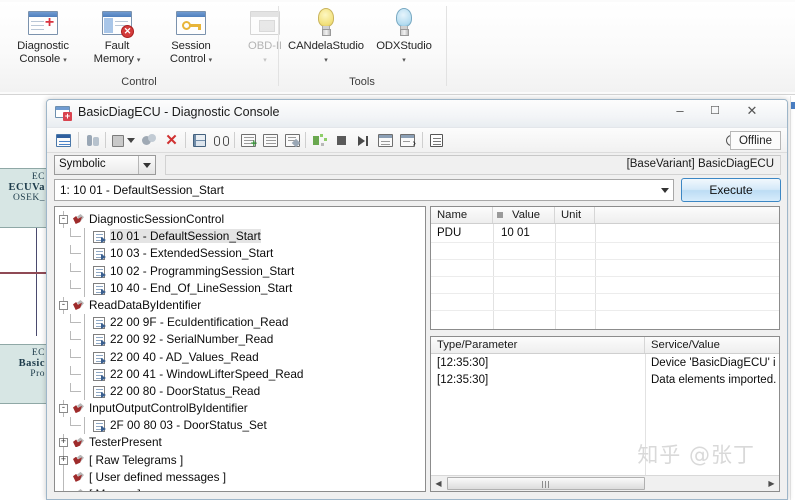  I want to click on save-button, so click(199, 140).